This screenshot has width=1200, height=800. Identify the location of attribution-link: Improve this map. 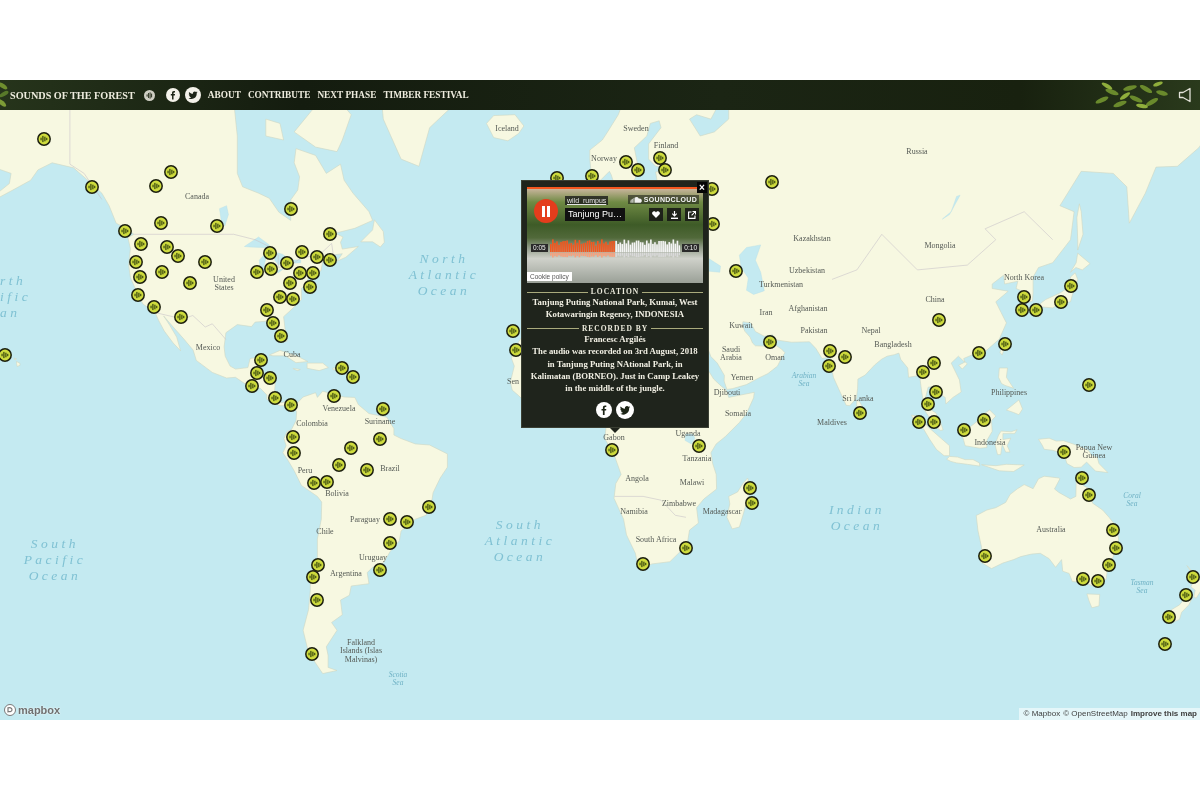
(1163, 713).